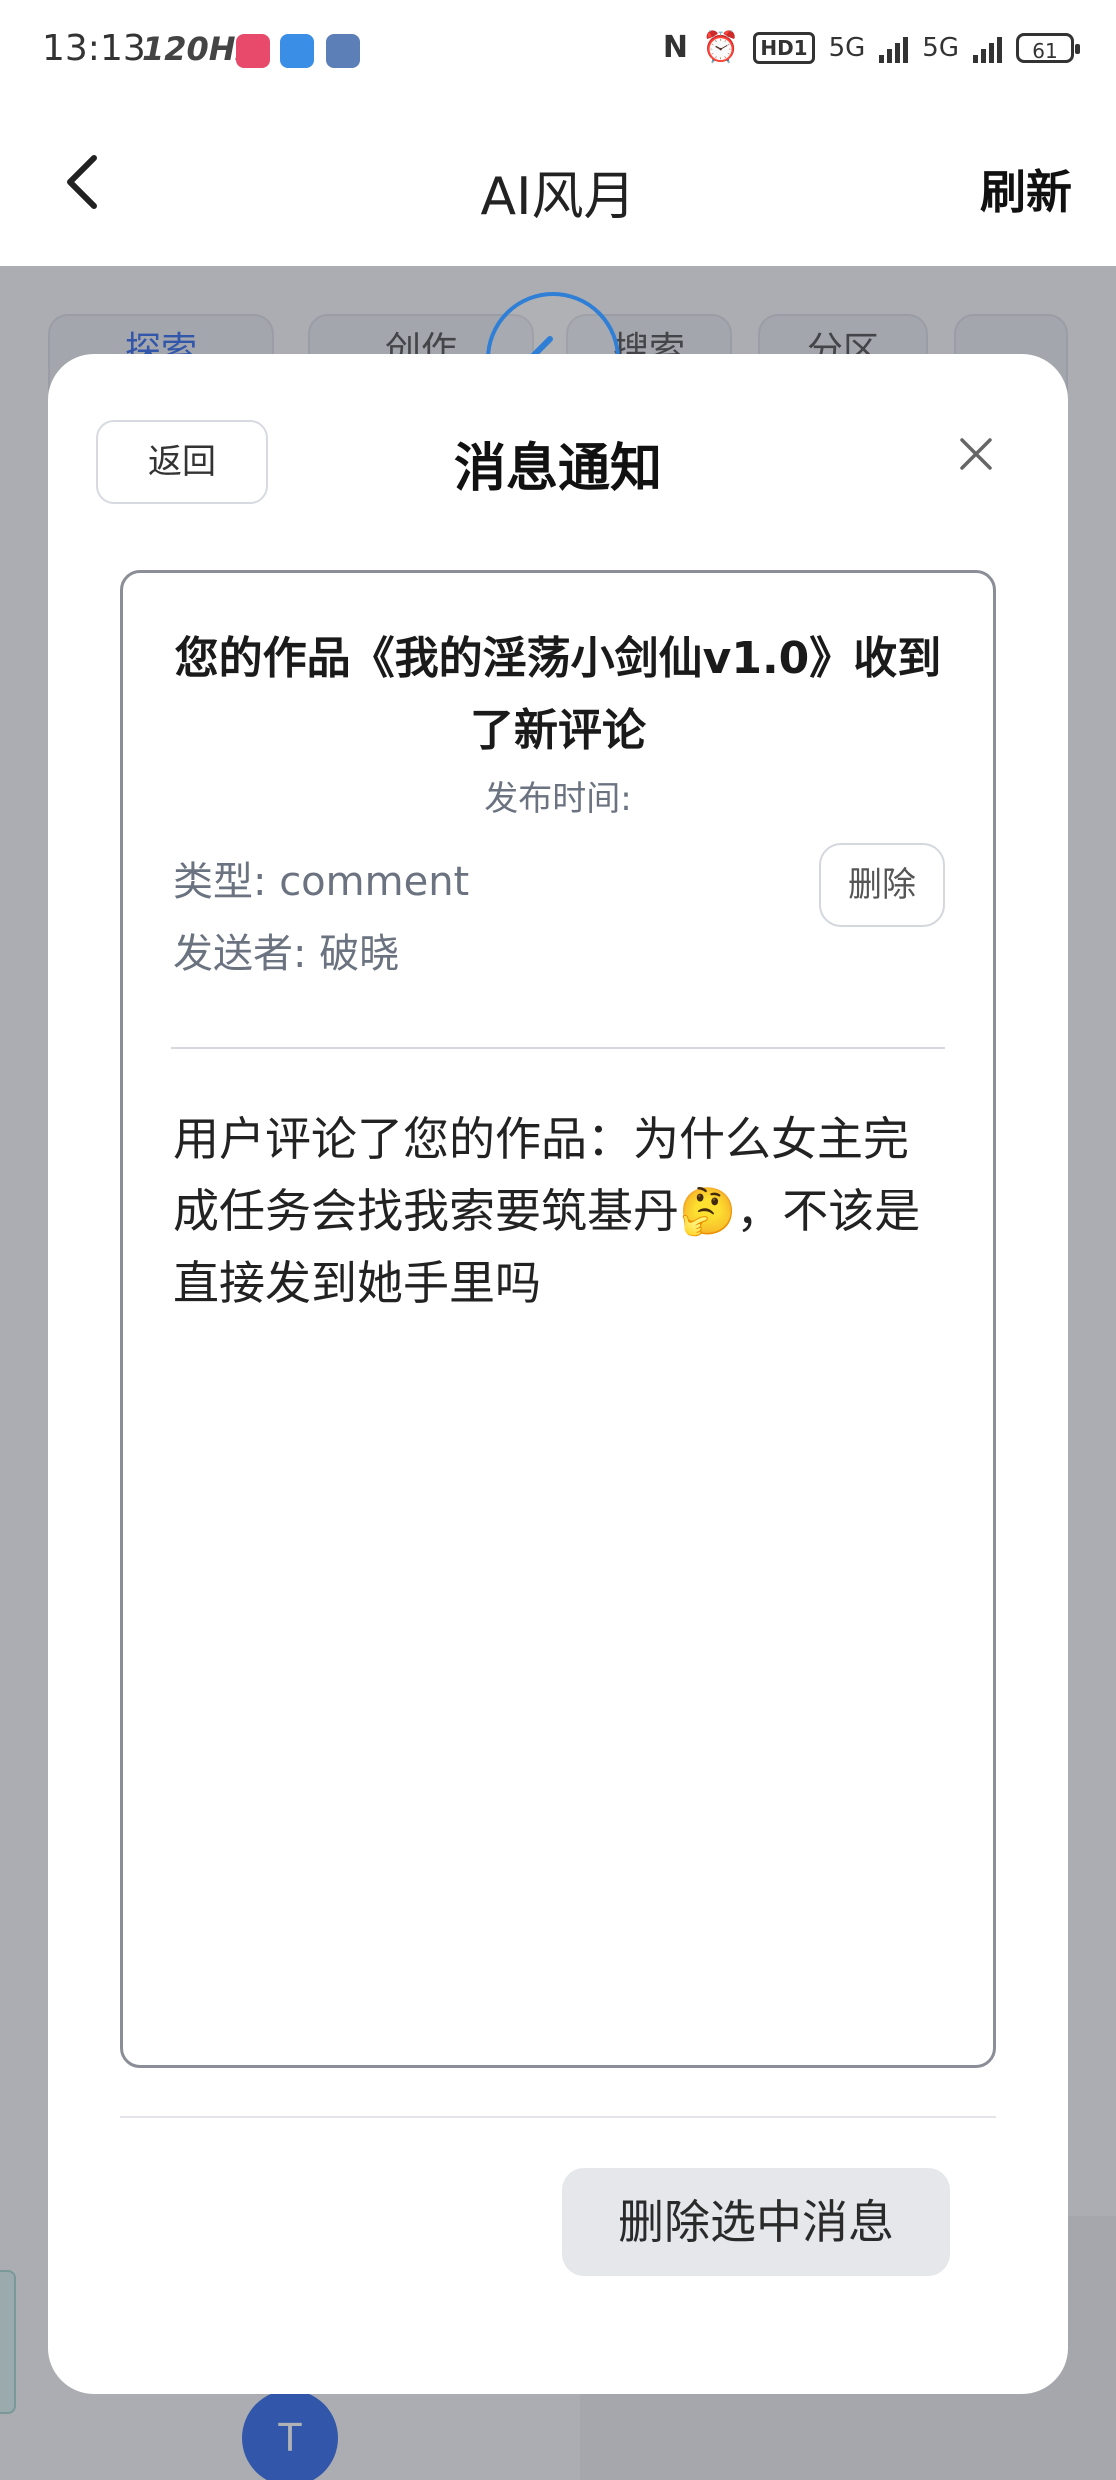  I want to click on delete-selected-button: 删除选中消息, so click(756, 2222).